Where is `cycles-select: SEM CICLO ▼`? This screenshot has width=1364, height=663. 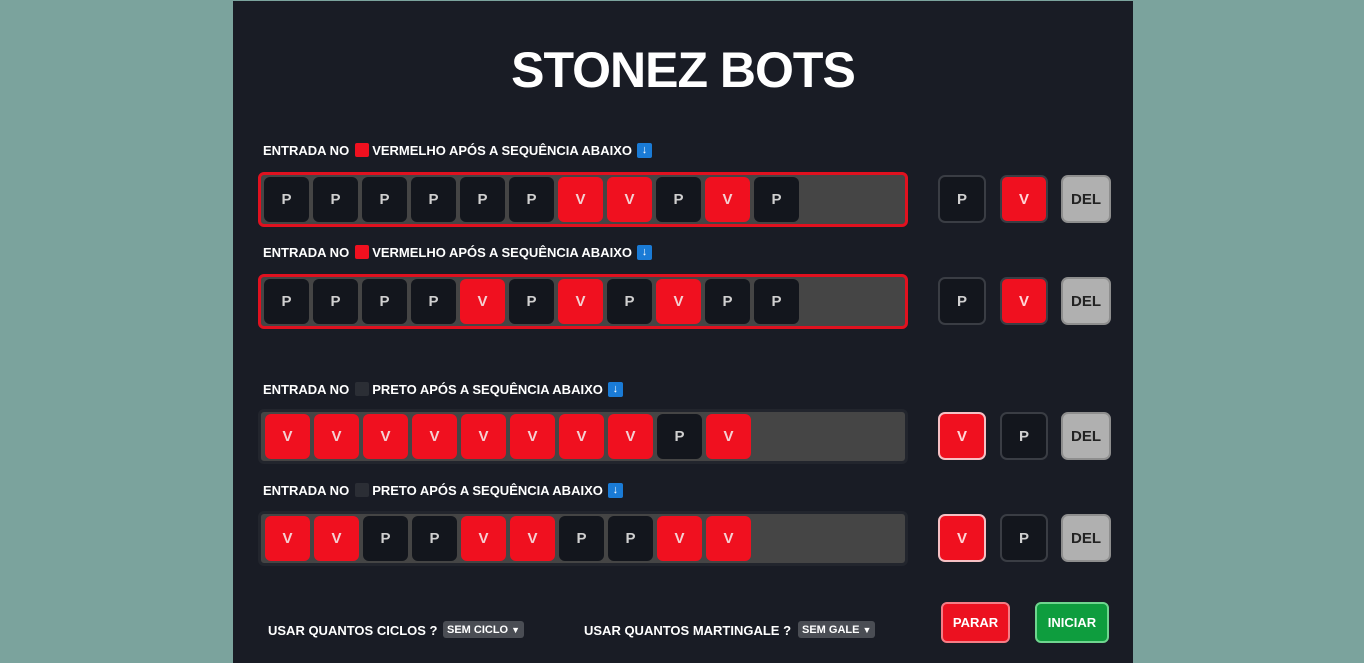
cycles-select: SEM CICLO ▼ is located at coordinates (484, 629).